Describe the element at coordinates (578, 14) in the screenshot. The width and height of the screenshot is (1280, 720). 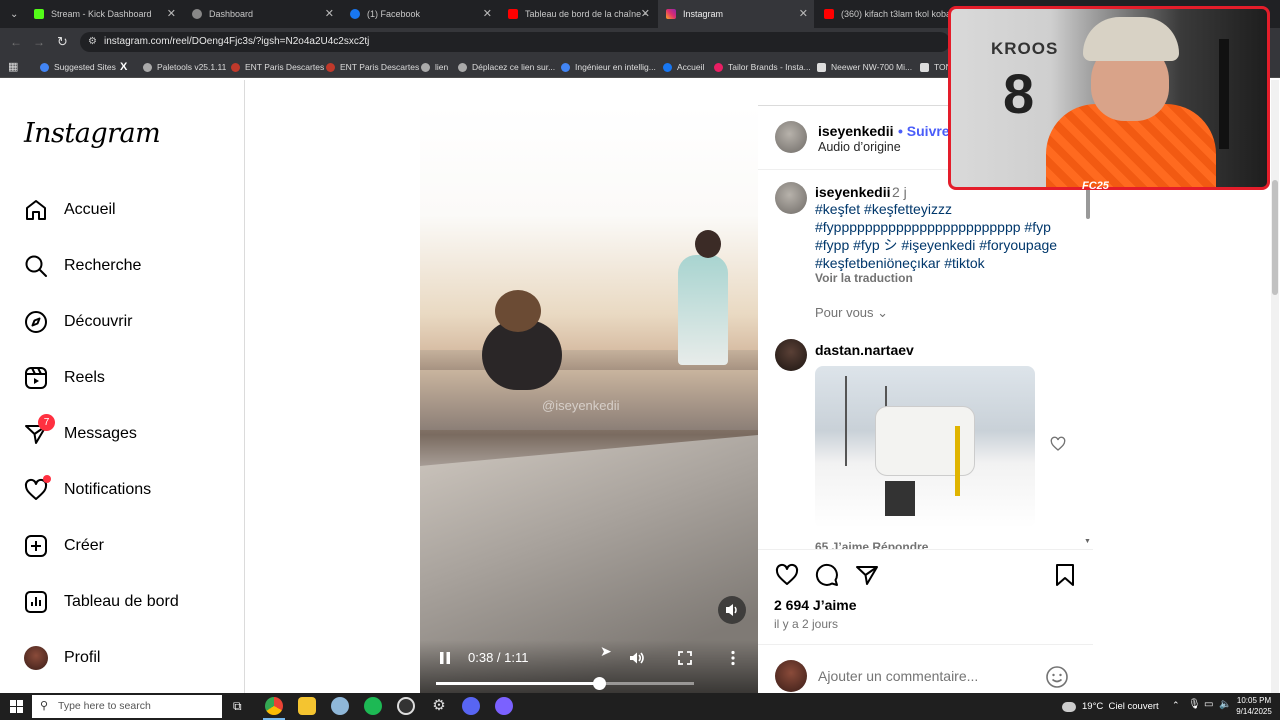
I see `tab-youtube-studio: Tableau de bord de la chaîne - ✕` at that location.